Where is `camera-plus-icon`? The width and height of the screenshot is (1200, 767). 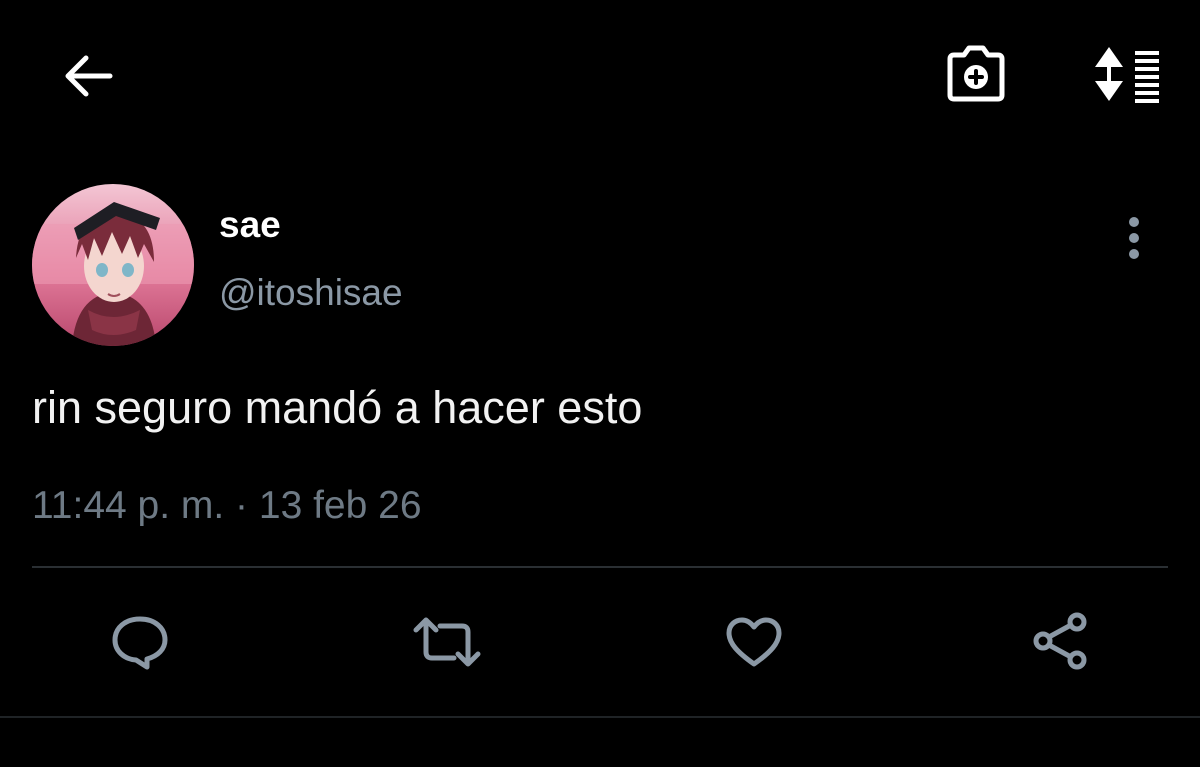
camera-plus-icon is located at coordinates (976, 73).